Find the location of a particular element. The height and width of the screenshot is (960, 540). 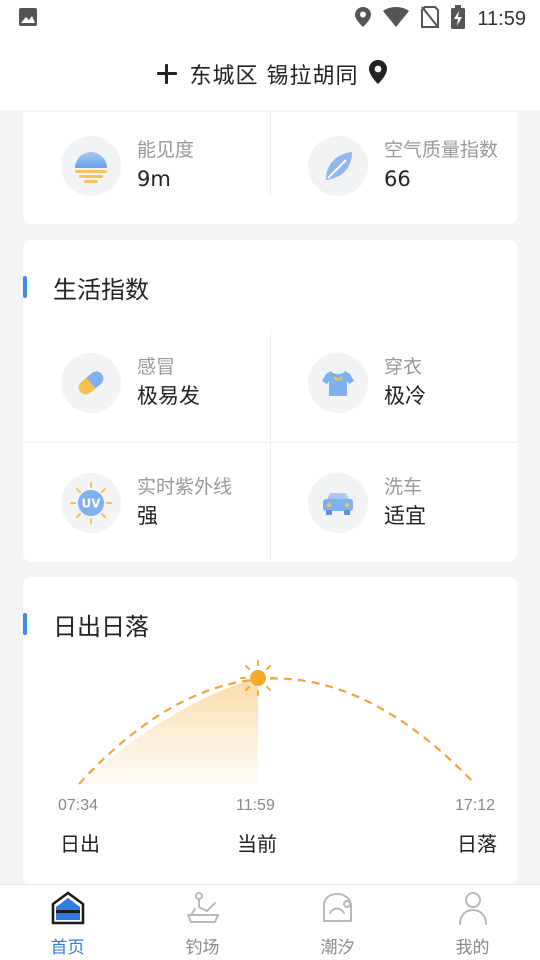

sunrise-time: 07:34 is located at coordinates (78, 805).